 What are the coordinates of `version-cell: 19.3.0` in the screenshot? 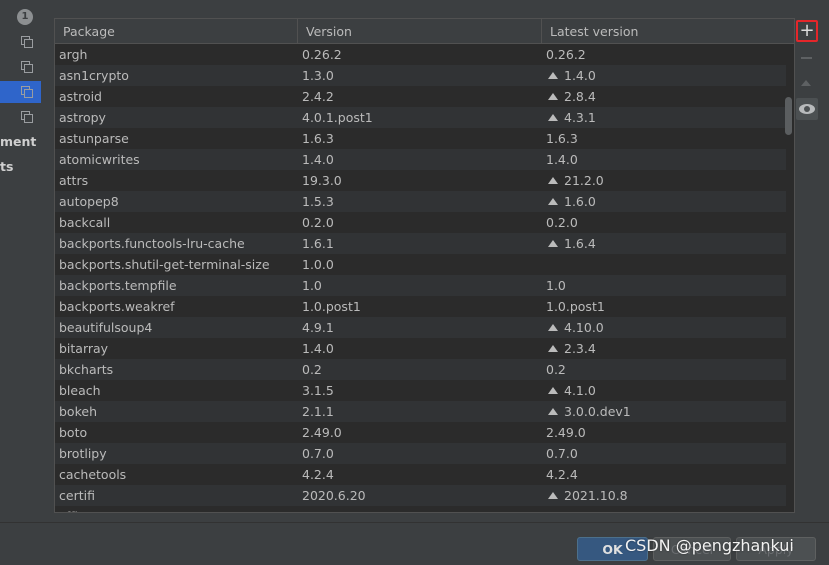 It's located at (422, 180).